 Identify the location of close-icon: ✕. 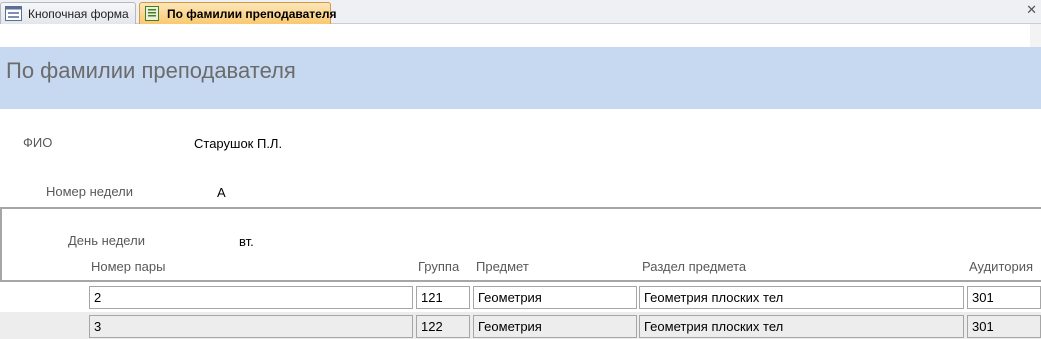
(1031, 10).